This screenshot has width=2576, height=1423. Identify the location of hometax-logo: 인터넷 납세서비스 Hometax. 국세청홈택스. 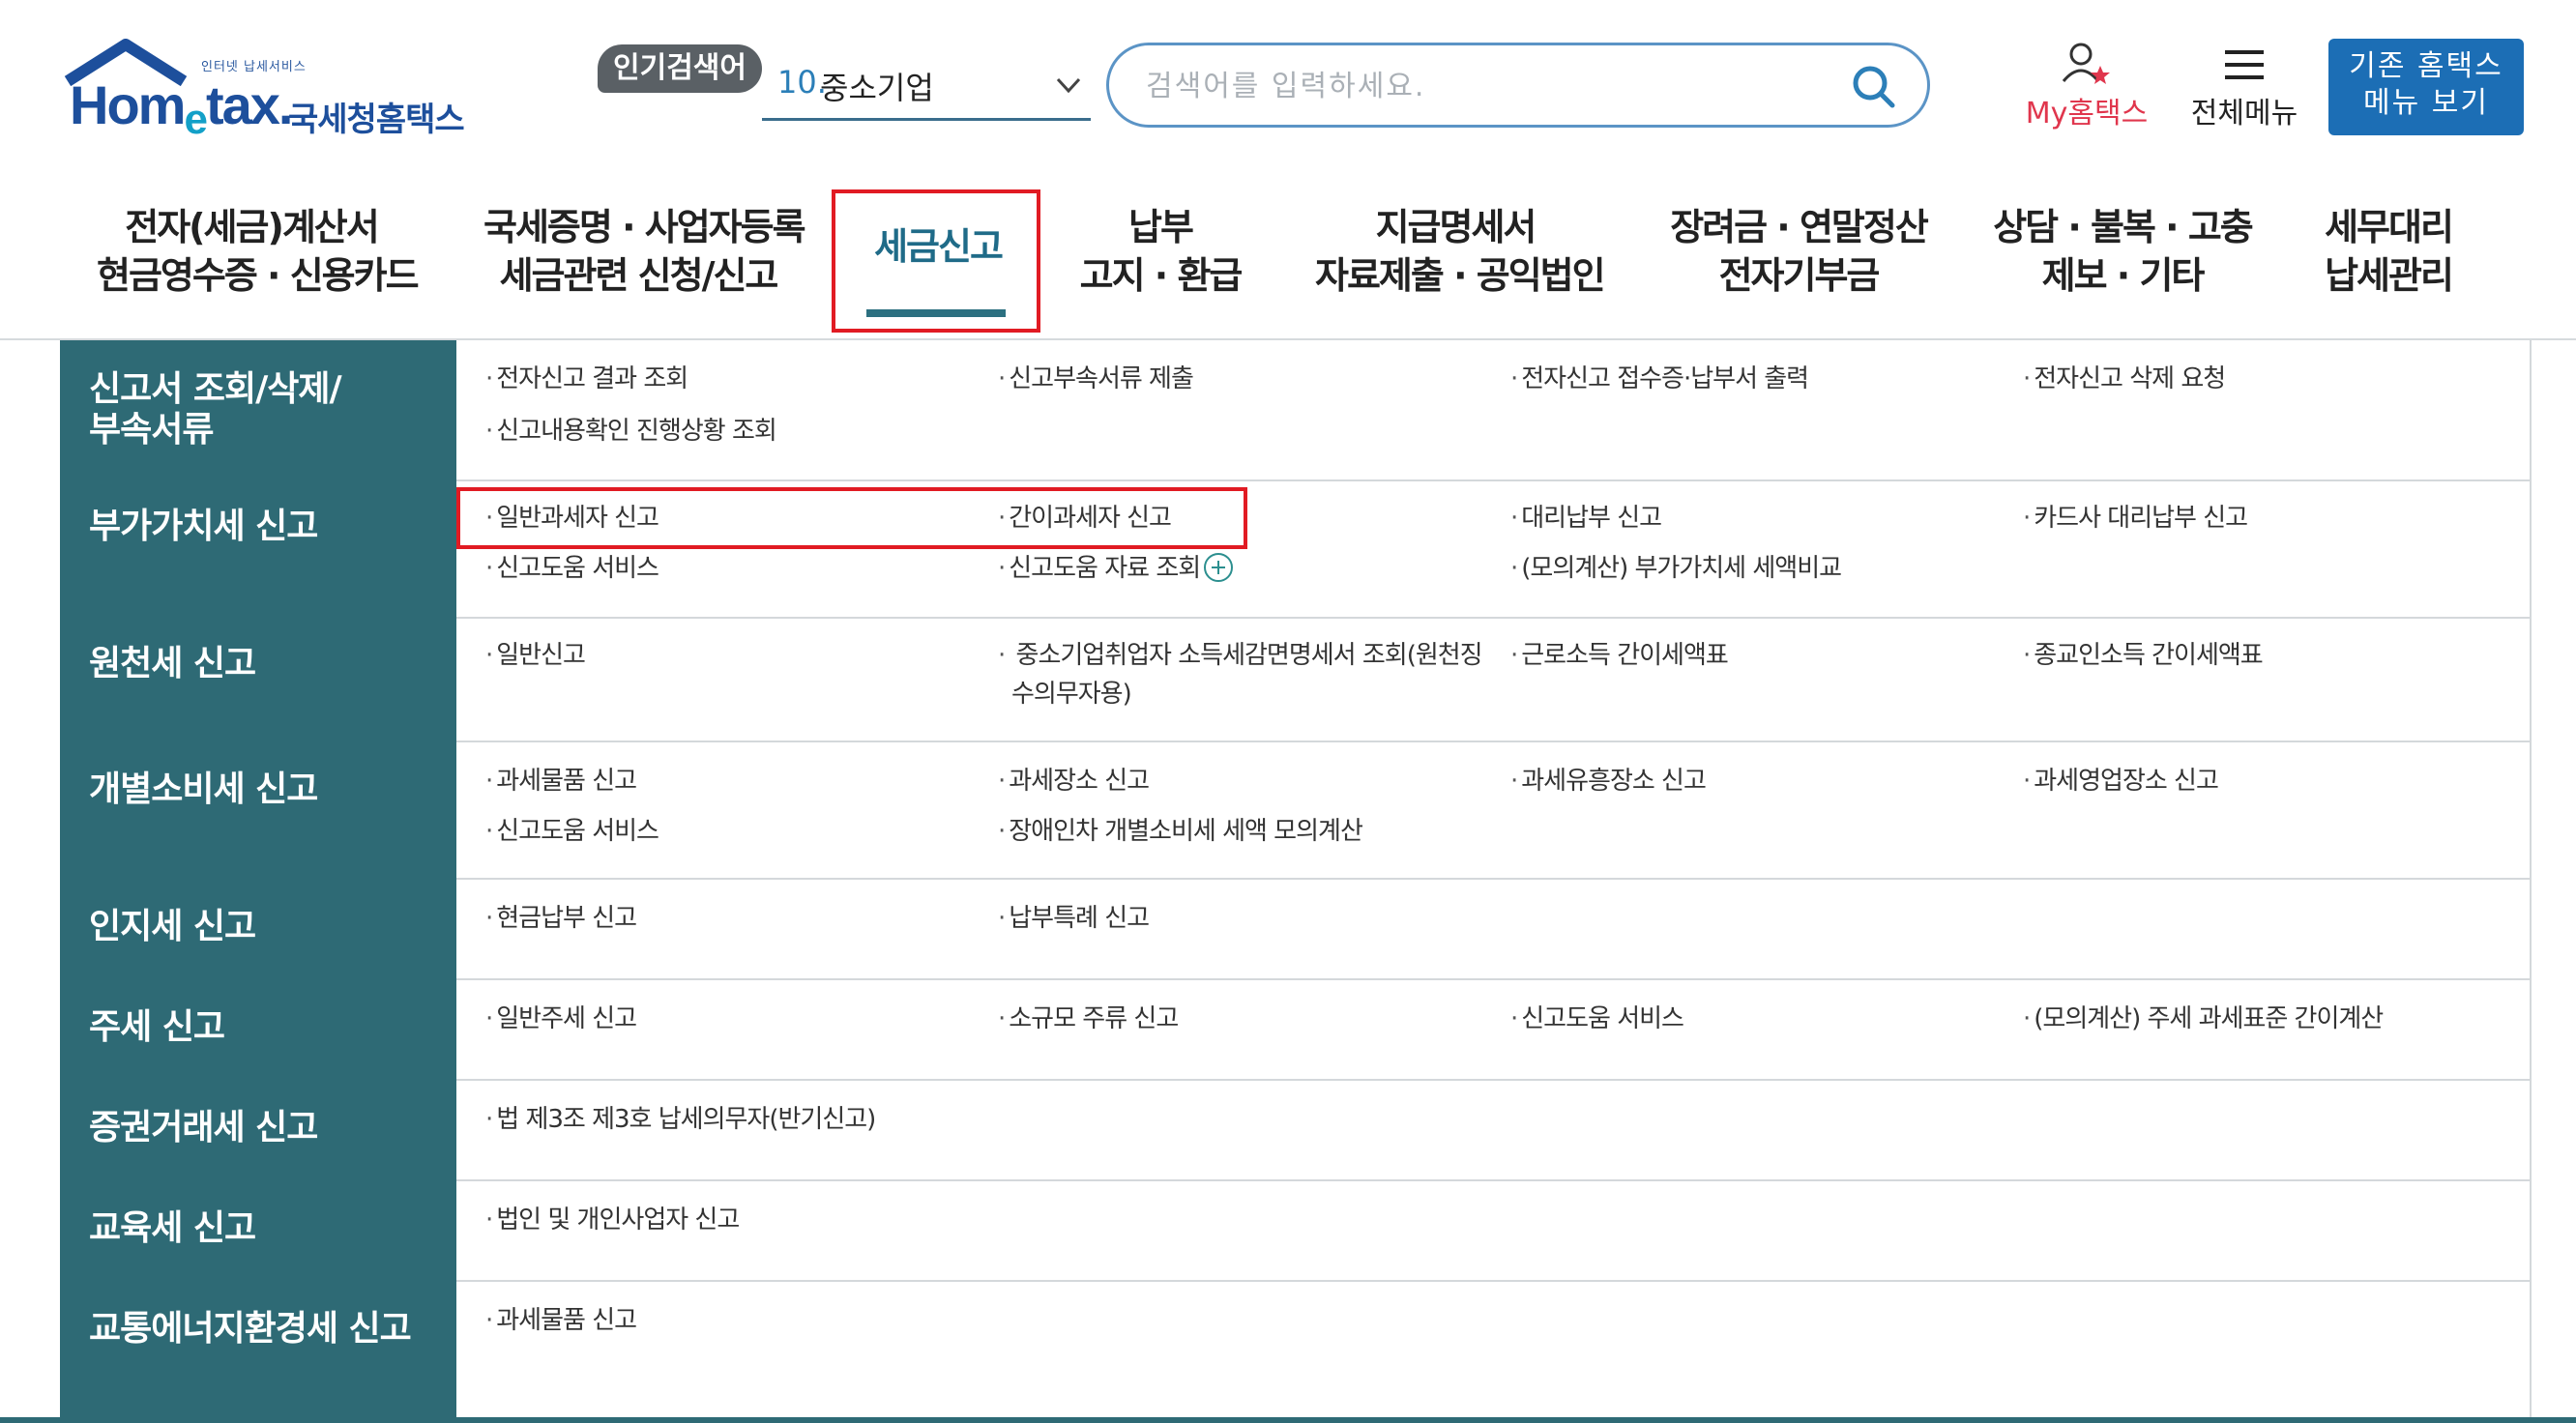
(270, 91).